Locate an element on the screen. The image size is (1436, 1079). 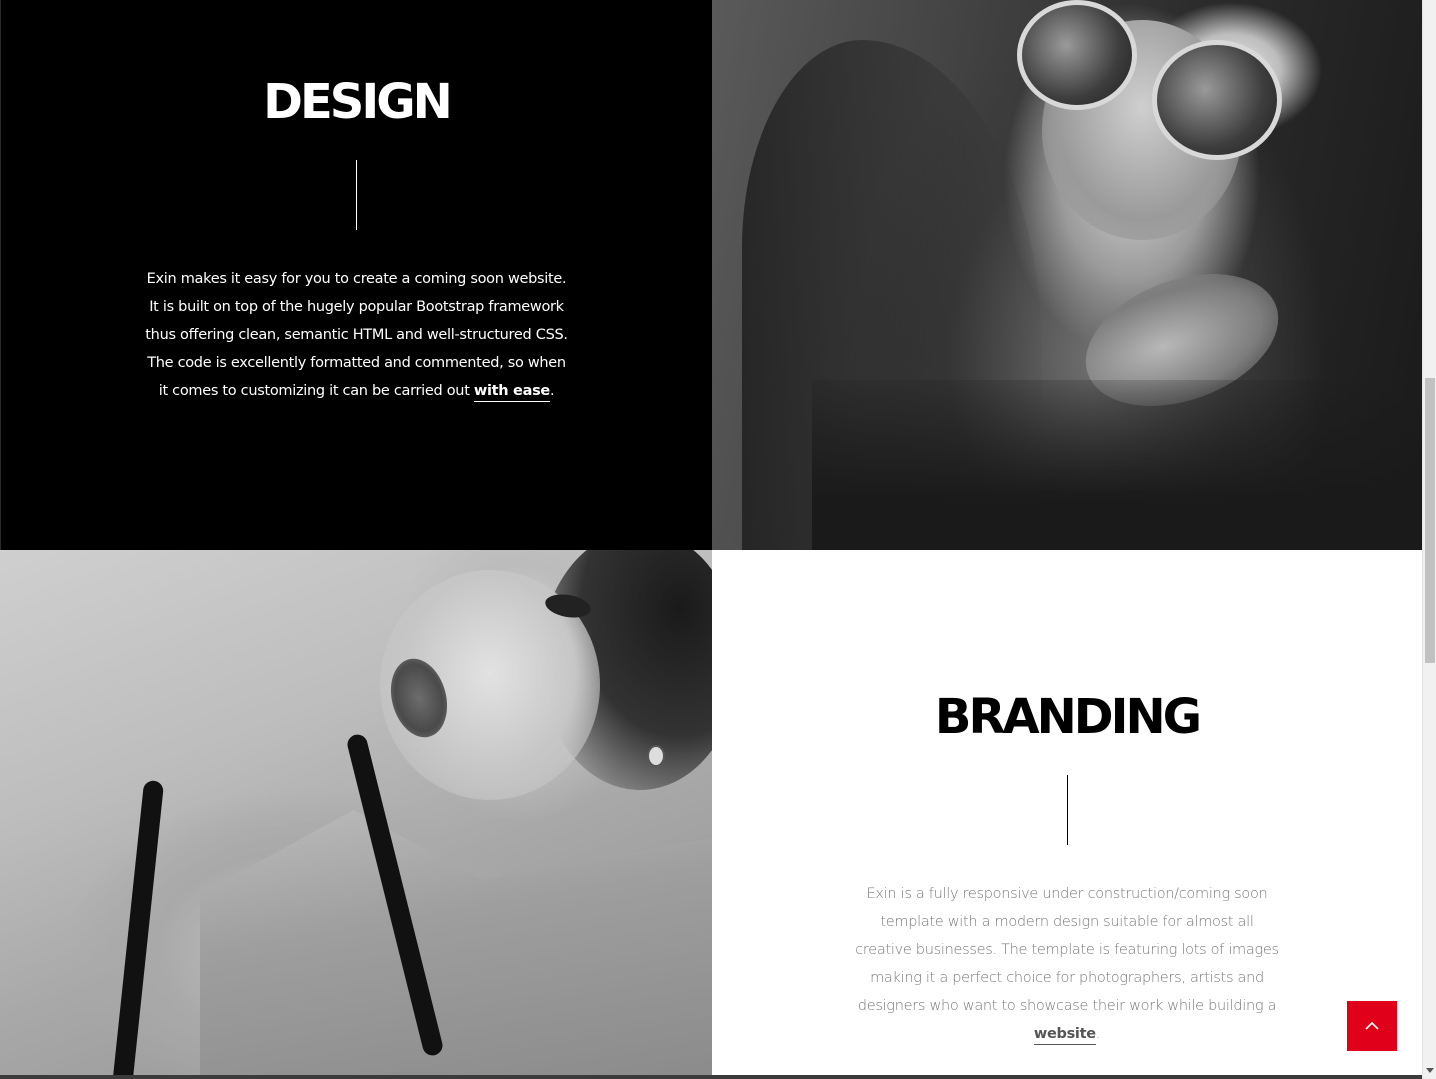
back-to-top-button is located at coordinates (1372, 1026).